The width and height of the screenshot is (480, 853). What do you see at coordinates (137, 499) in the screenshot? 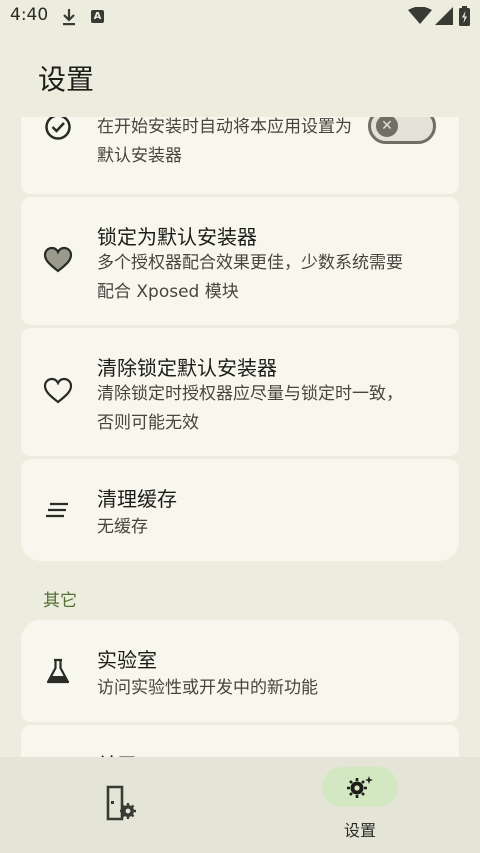
I see `item-title: 清理缓存` at bounding box center [137, 499].